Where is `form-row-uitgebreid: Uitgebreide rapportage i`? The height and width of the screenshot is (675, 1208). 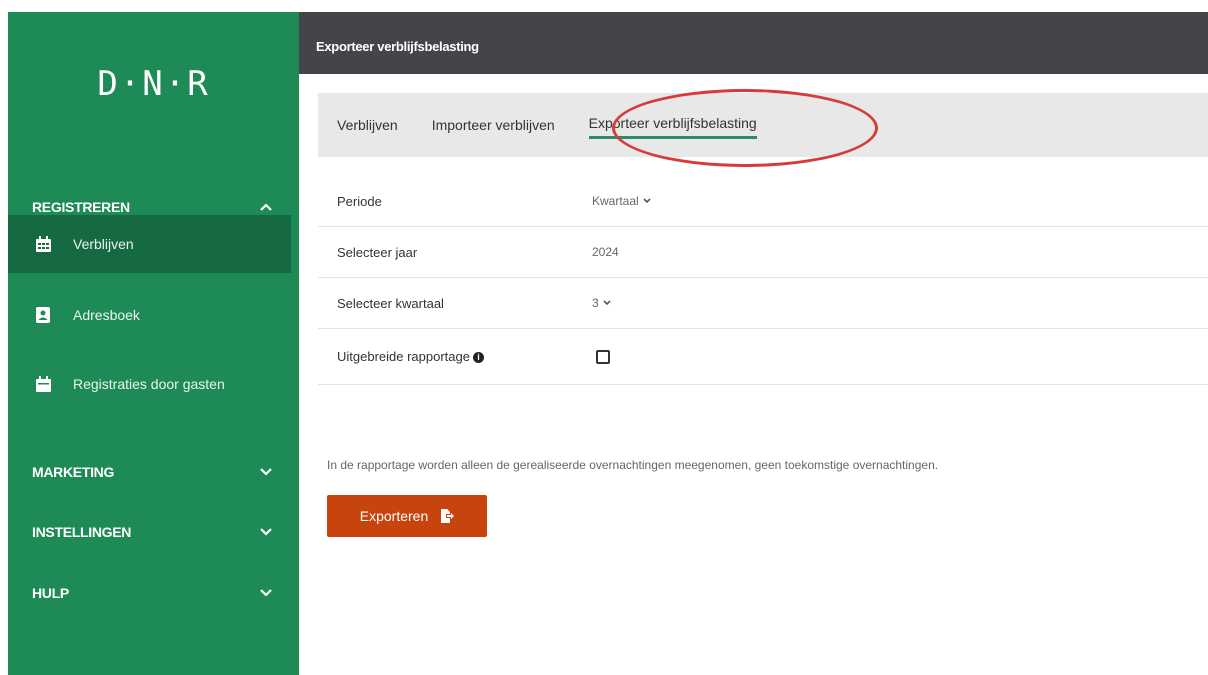
form-row-uitgebreid: Uitgebreide rapportage i is located at coordinates (763, 357).